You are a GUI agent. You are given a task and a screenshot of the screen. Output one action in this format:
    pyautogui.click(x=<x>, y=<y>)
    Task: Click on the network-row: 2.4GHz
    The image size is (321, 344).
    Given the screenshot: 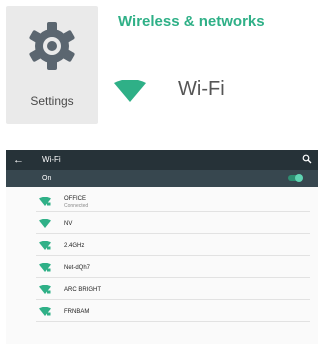 What is the action you would take?
    pyautogui.click(x=162, y=245)
    